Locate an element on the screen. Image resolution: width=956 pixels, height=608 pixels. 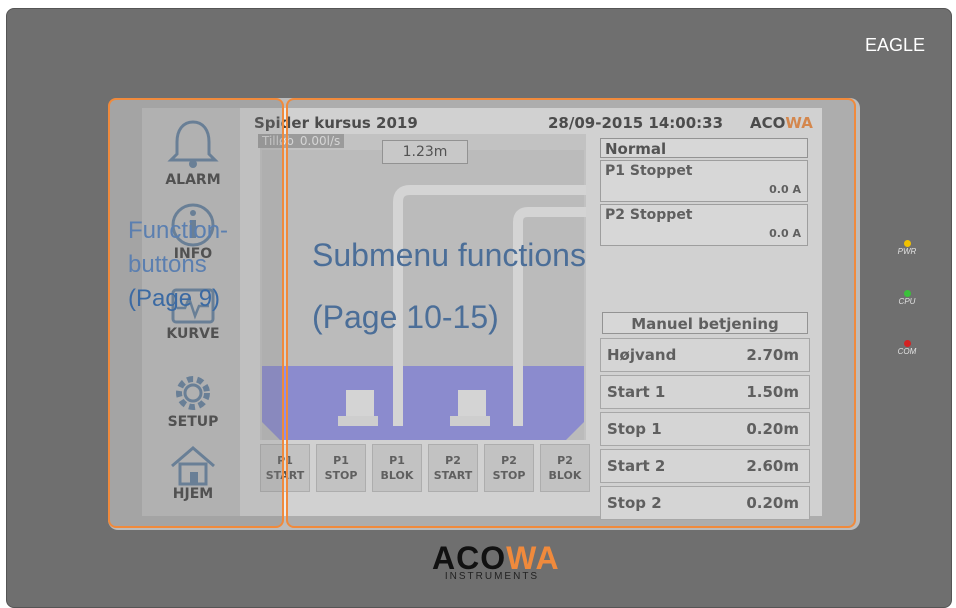
led-com: COM is located at coordinates (907, 348).